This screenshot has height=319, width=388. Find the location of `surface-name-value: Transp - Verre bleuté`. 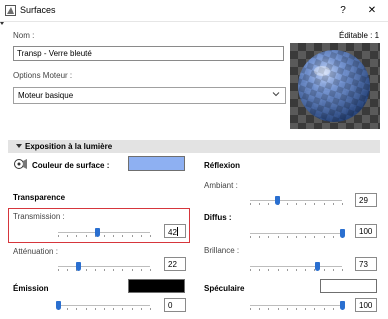

surface-name-value: Transp - Verre bleuté is located at coordinates (54, 53).